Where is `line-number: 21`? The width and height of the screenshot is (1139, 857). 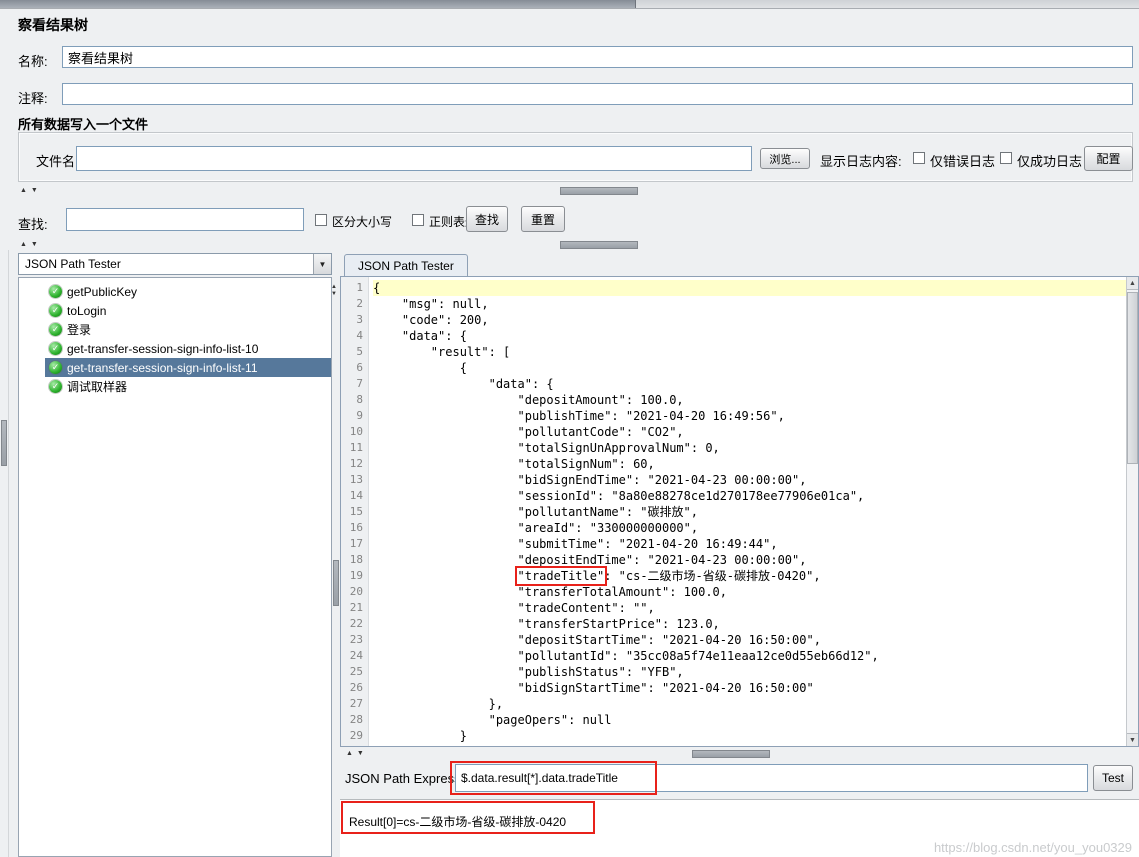 line-number: 21 is located at coordinates (356, 607).